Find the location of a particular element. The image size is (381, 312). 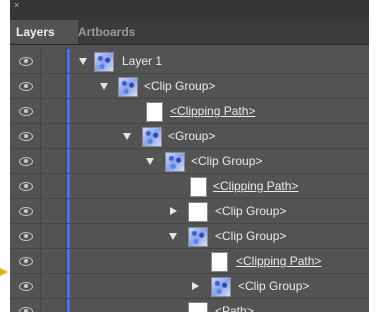

tab-artboards: Artboards is located at coordinates (106, 32).